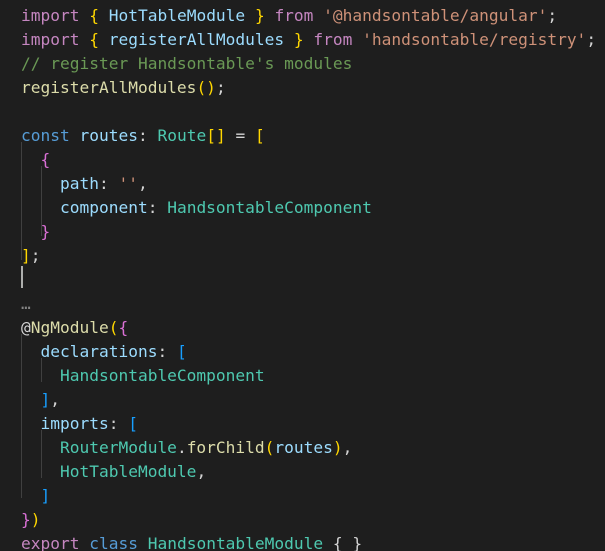 Image resolution: width=605 pixels, height=551 pixels. What do you see at coordinates (118, 447) in the screenshot?
I see `code-token: RouterModule` at bounding box center [118, 447].